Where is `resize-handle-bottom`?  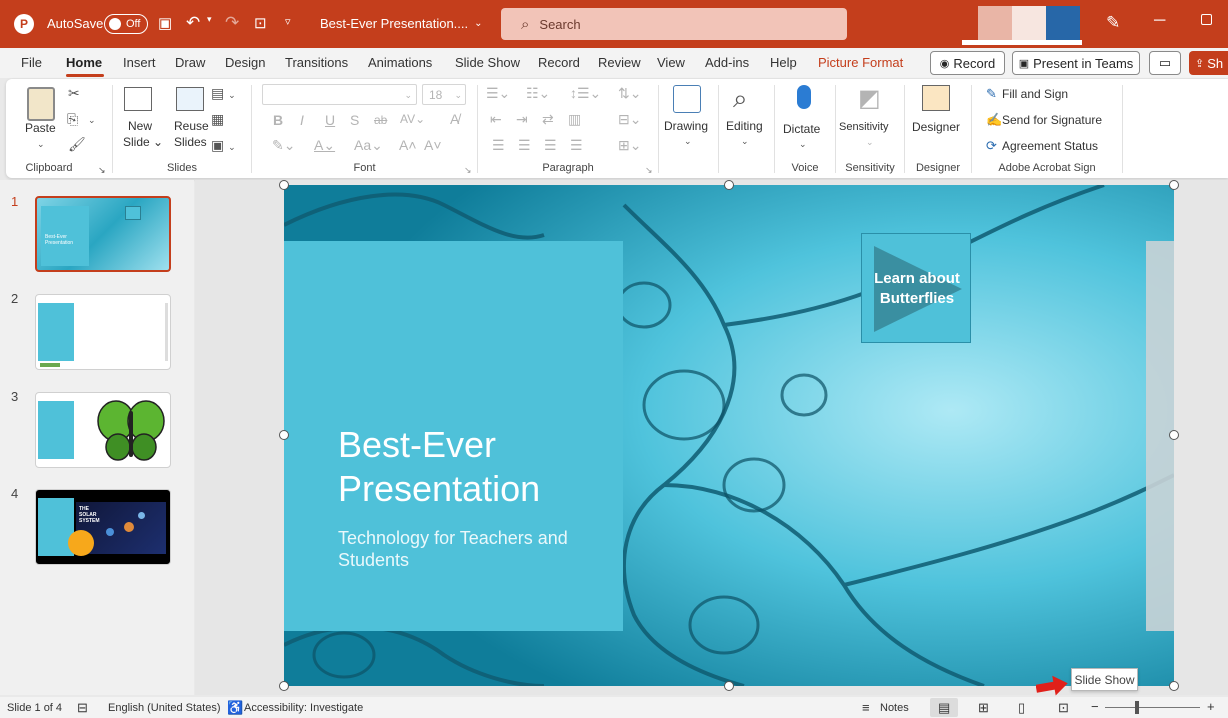 resize-handle-bottom is located at coordinates (729, 686).